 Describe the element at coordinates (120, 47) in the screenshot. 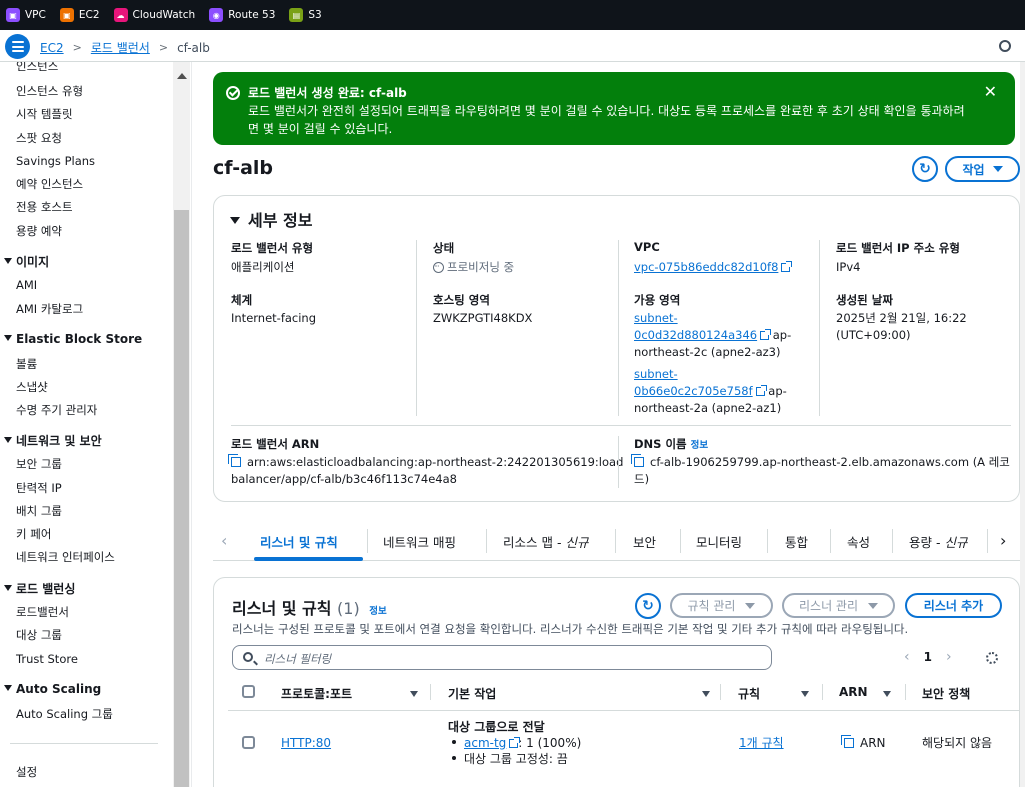

I see `breadcrumb-load-balancers: 로드 밸런서` at that location.